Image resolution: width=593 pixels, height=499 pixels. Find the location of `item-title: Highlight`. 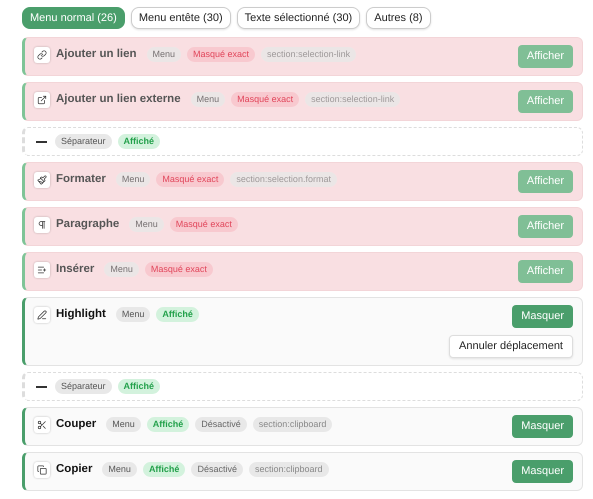

item-title: Highlight is located at coordinates (81, 314).